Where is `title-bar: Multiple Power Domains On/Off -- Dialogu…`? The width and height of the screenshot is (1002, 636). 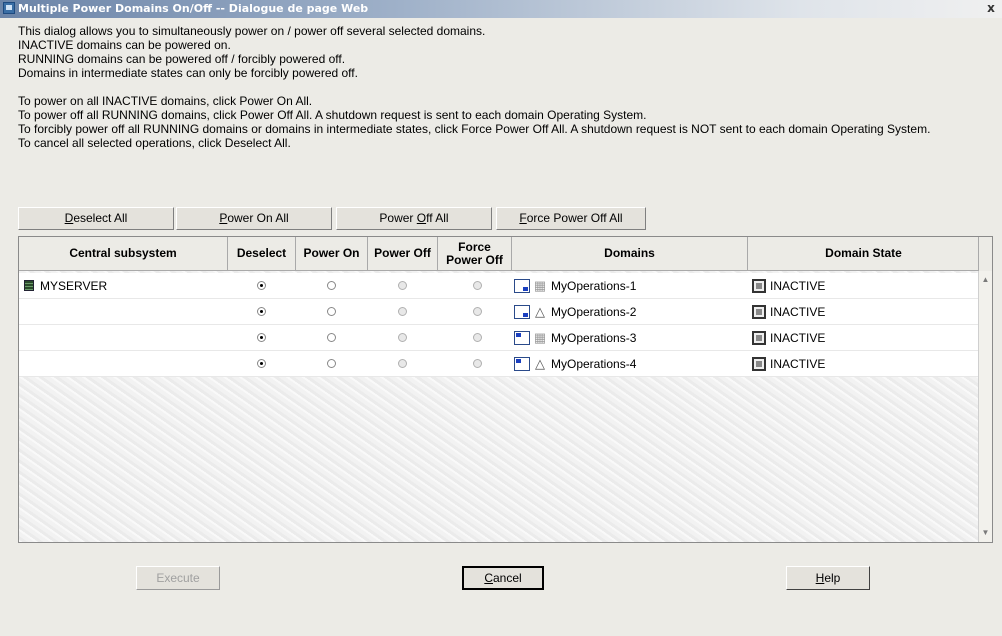 title-bar: Multiple Power Domains On/Off -- Dialogu… is located at coordinates (501, 9).